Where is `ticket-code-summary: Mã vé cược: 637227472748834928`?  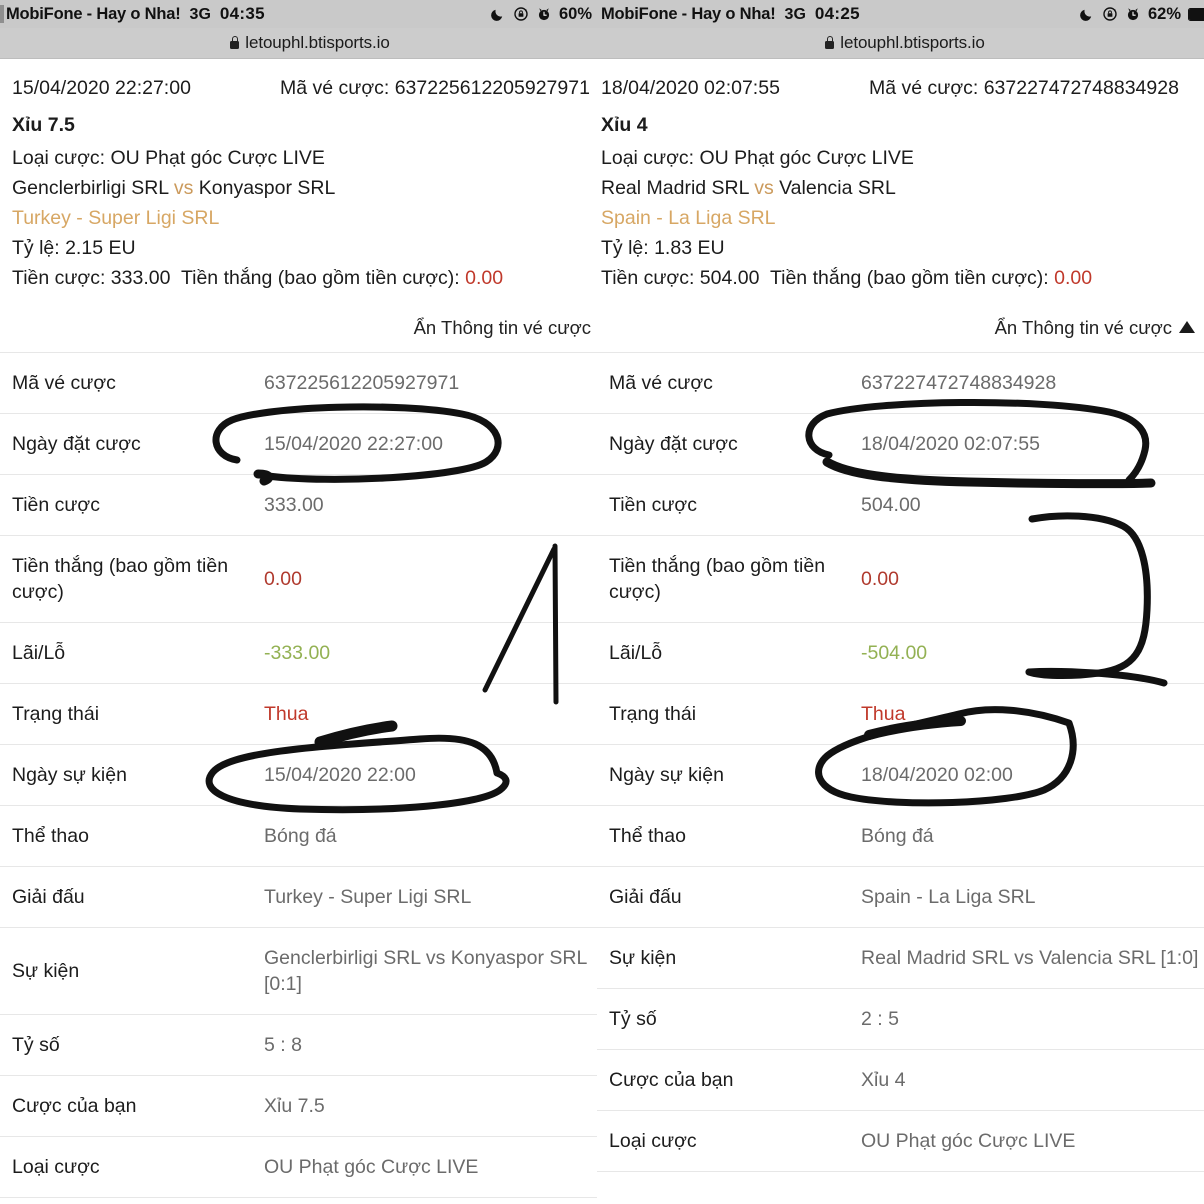
ticket-code-summary: Mã vé cược: 637227472748834928 is located at coordinates (1024, 88).